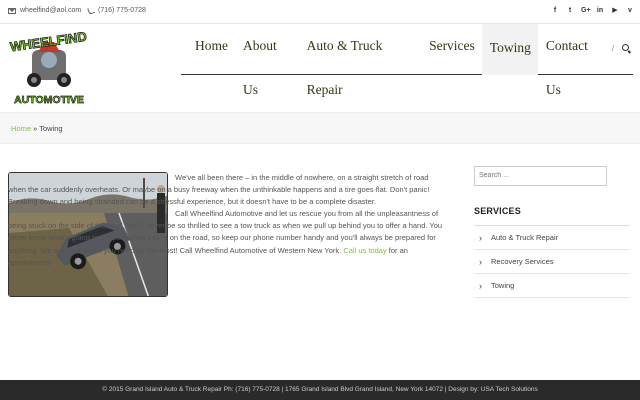 The height and width of the screenshot is (400, 640). What do you see at coordinates (49, 100) in the screenshot?
I see `svg-text: AUTOMOTIVE` at bounding box center [49, 100].